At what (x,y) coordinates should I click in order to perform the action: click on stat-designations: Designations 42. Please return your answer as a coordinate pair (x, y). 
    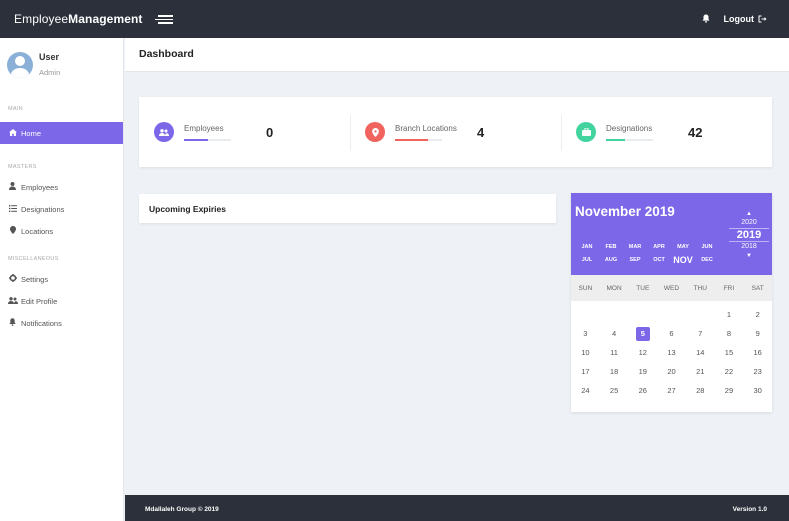
    Looking at the image, I should click on (666, 132).